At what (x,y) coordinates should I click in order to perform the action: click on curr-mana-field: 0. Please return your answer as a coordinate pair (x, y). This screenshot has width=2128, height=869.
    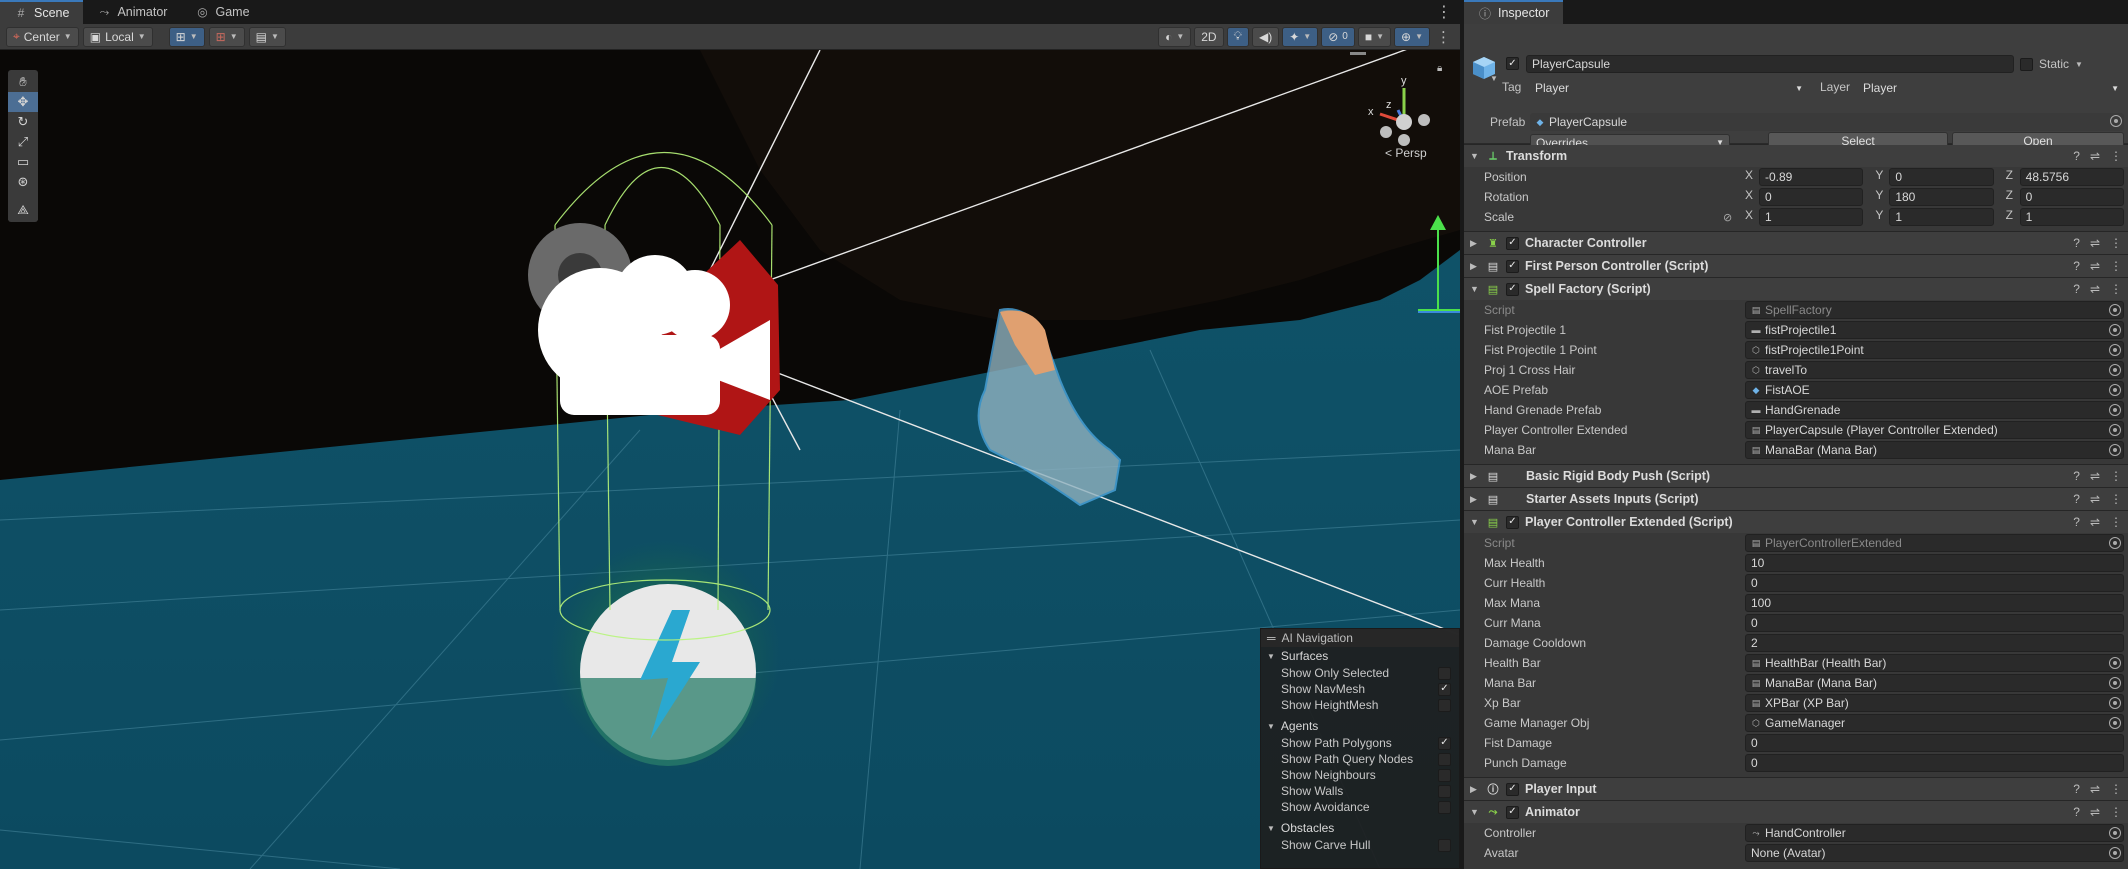
    Looking at the image, I should click on (1934, 623).